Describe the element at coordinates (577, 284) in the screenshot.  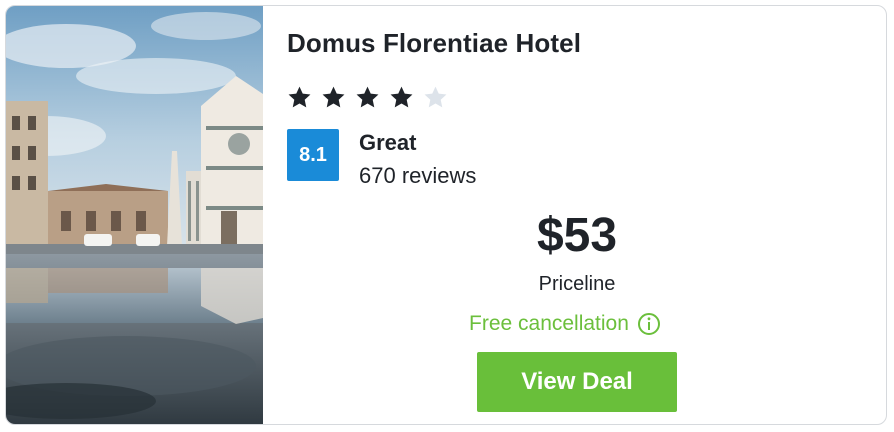
I see `provider-name: Priceline` at that location.